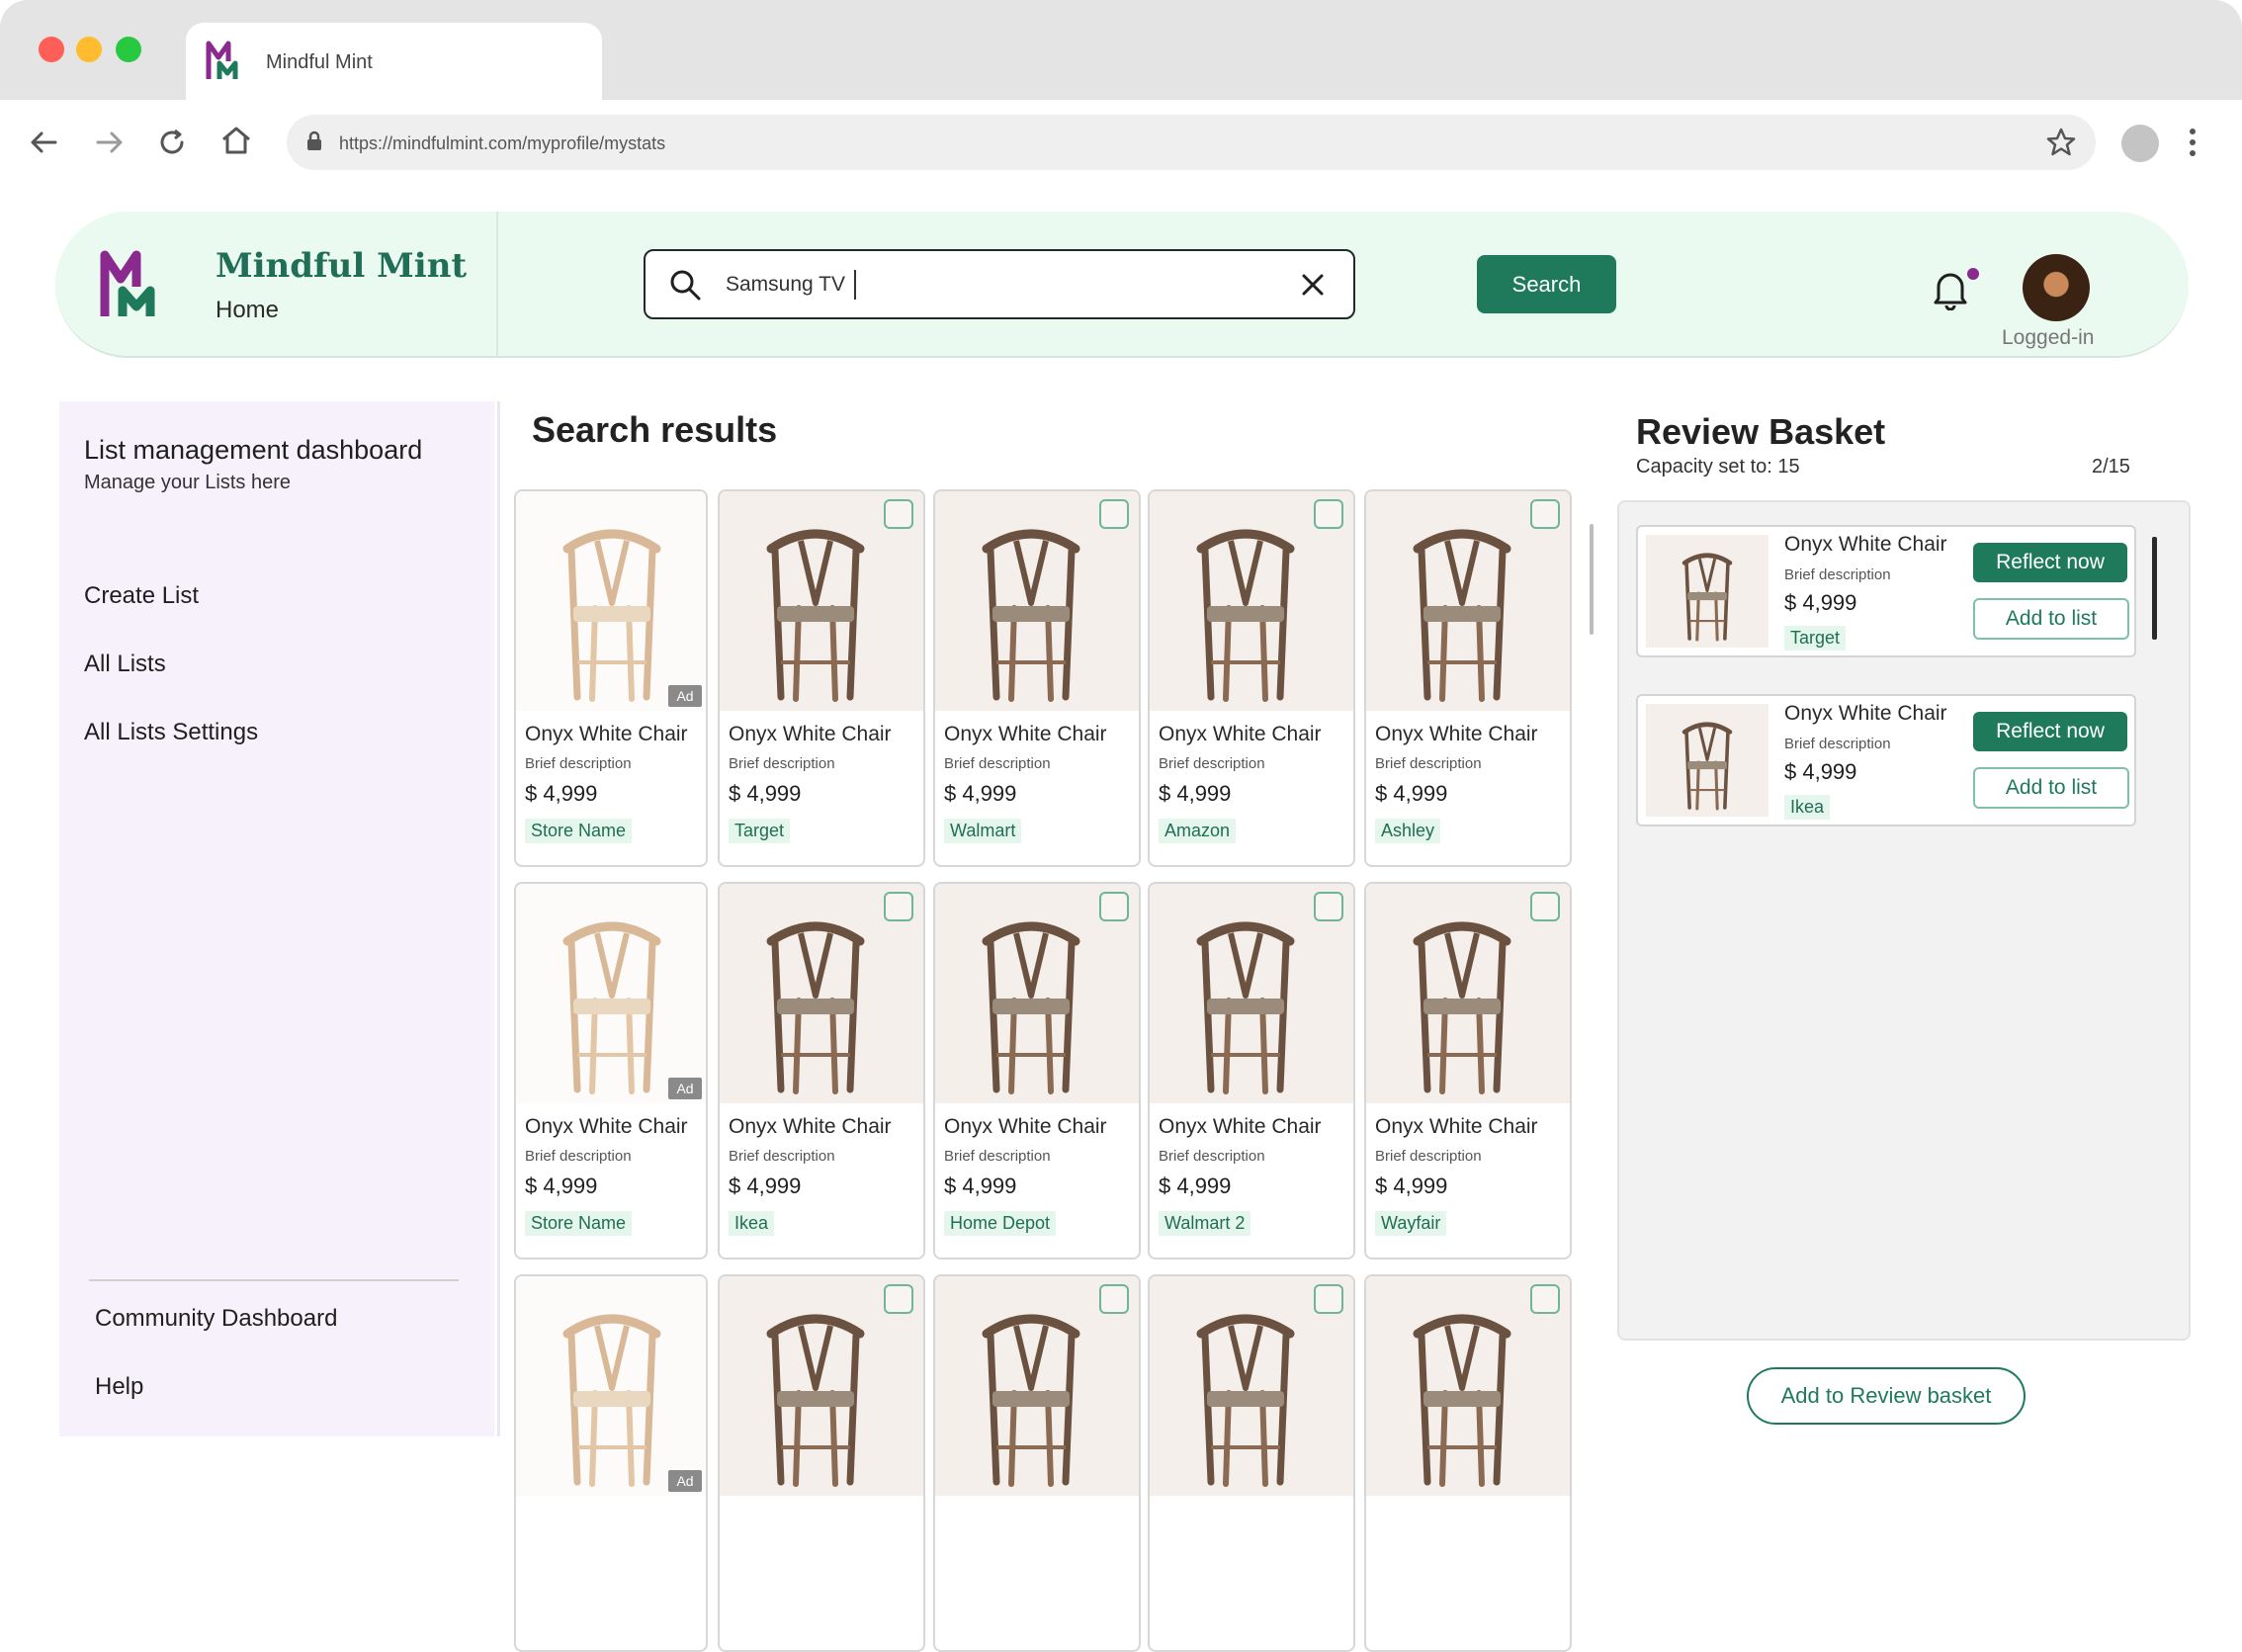 This screenshot has height=1652, width=2242. I want to click on close-window-button, so click(51, 49).